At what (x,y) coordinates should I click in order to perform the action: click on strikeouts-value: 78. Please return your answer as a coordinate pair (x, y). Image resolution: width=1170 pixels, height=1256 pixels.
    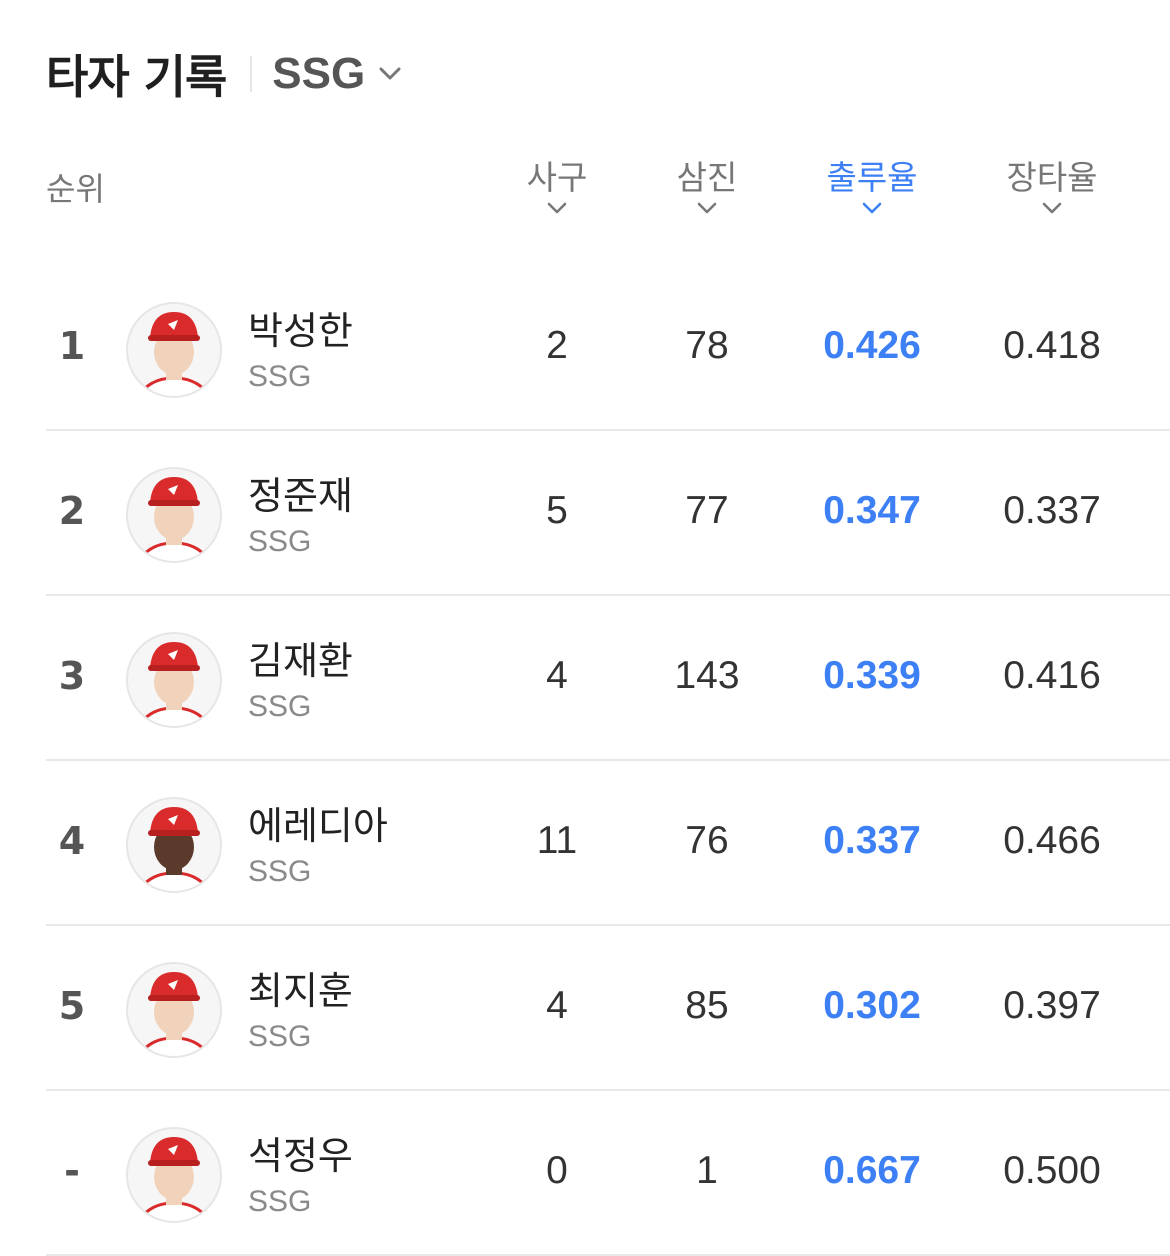
    Looking at the image, I should click on (707, 345).